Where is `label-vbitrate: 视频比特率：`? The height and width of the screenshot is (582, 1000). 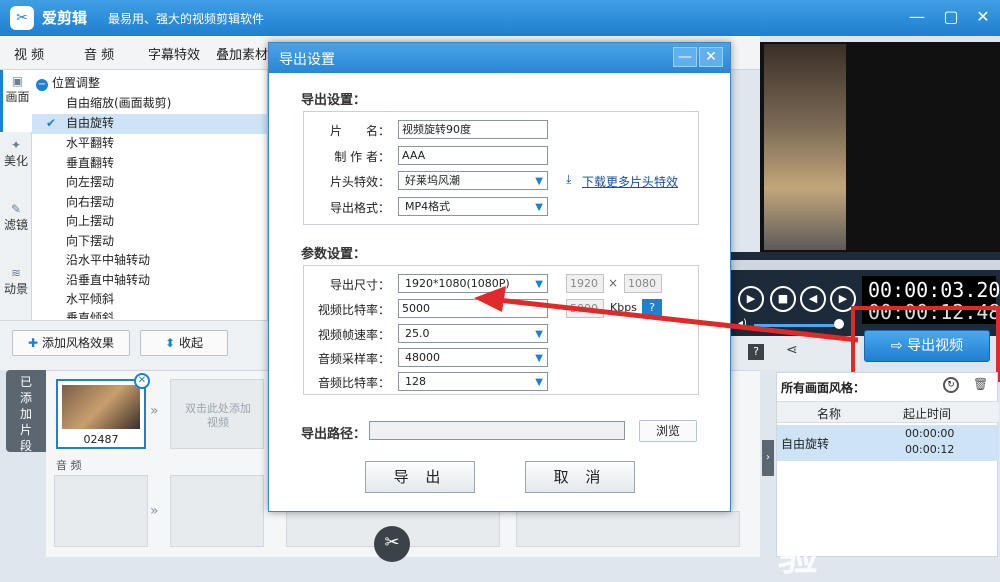
label-vbitrate: 视频比特率： is located at coordinates (353, 310).